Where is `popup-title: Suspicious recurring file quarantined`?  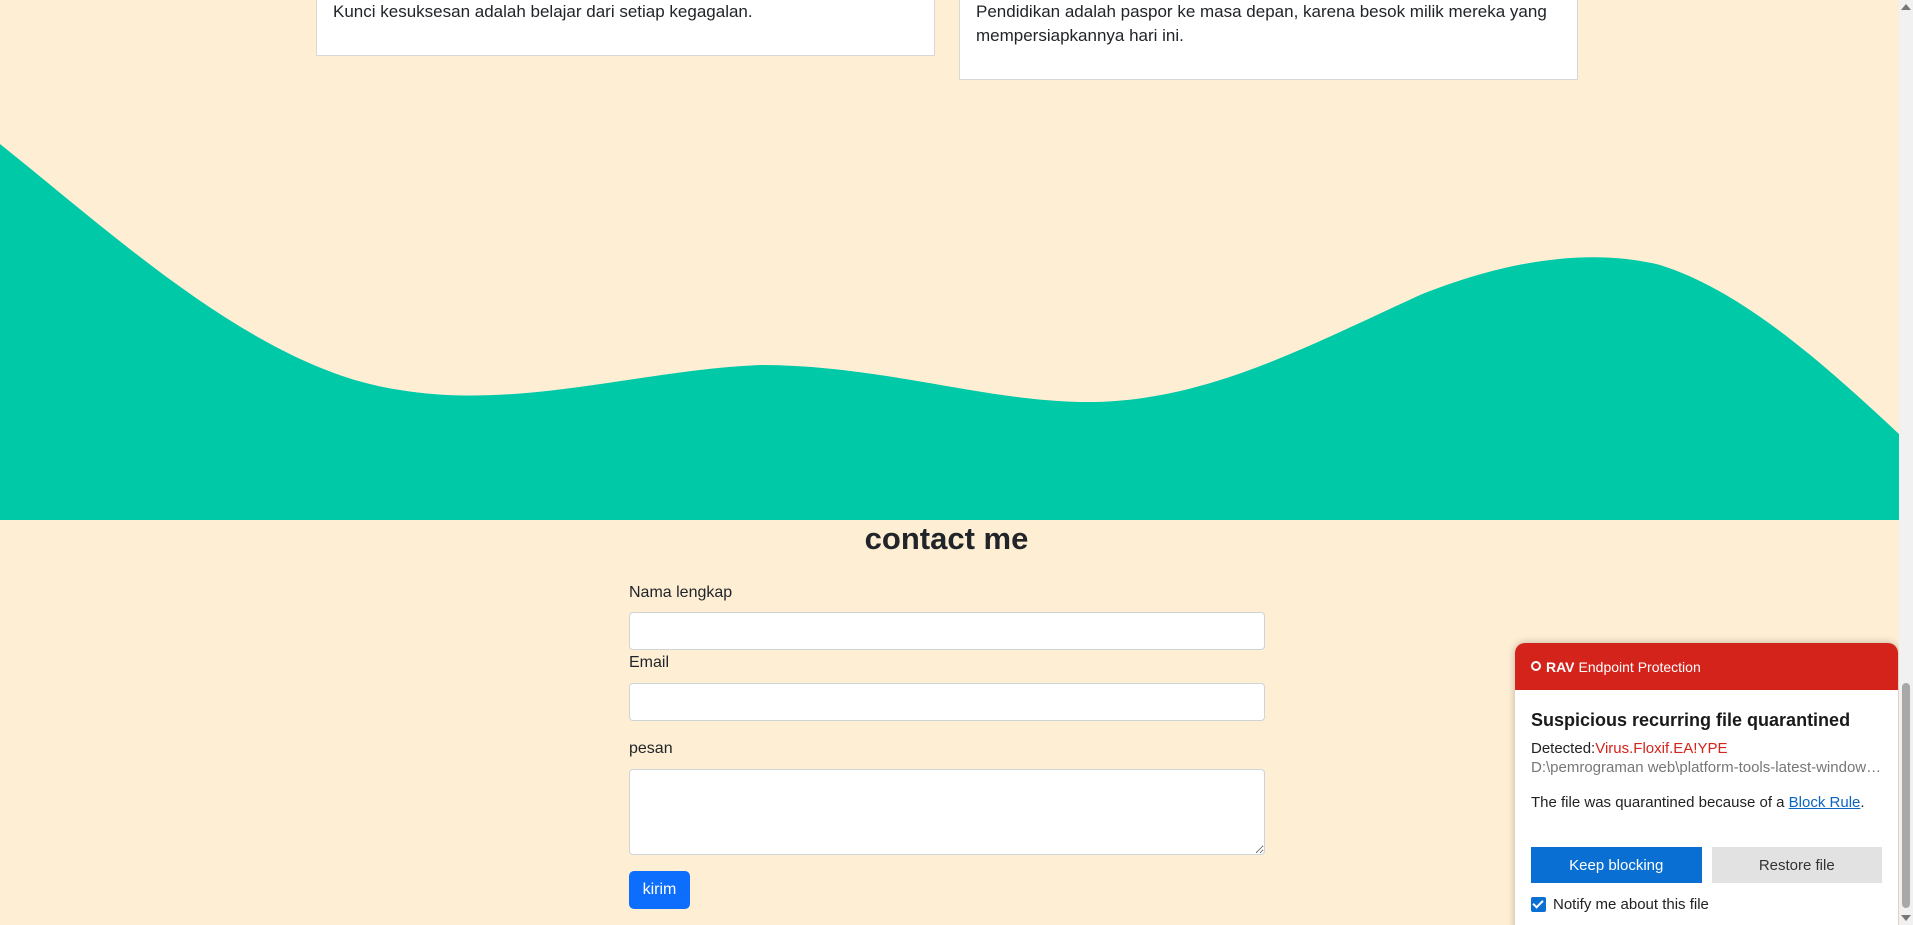 popup-title: Suspicious recurring file quarantined is located at coordinates (1691, 720).